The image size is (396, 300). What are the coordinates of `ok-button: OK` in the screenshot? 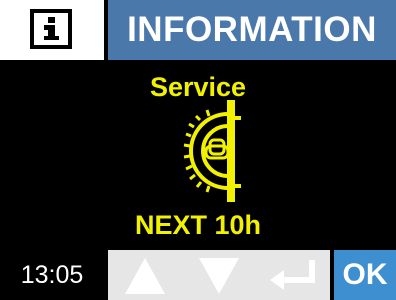 It's located at (365, 275).